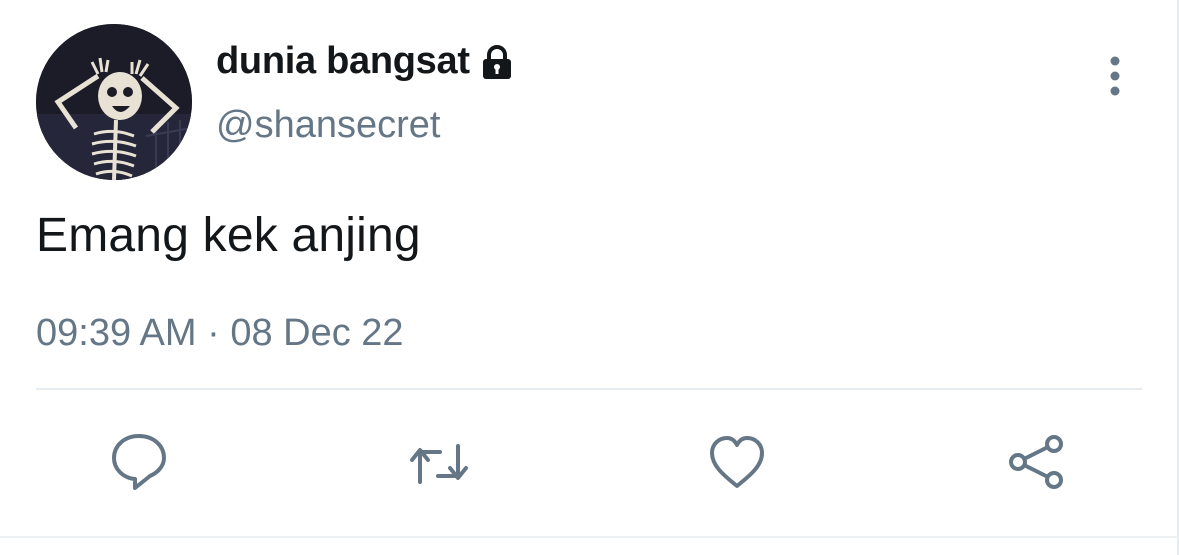 This screenshot has width=1179, height=555. Describe the element at coordinates (589, 537) in the screenshot. I see `bottom-border` at that location.